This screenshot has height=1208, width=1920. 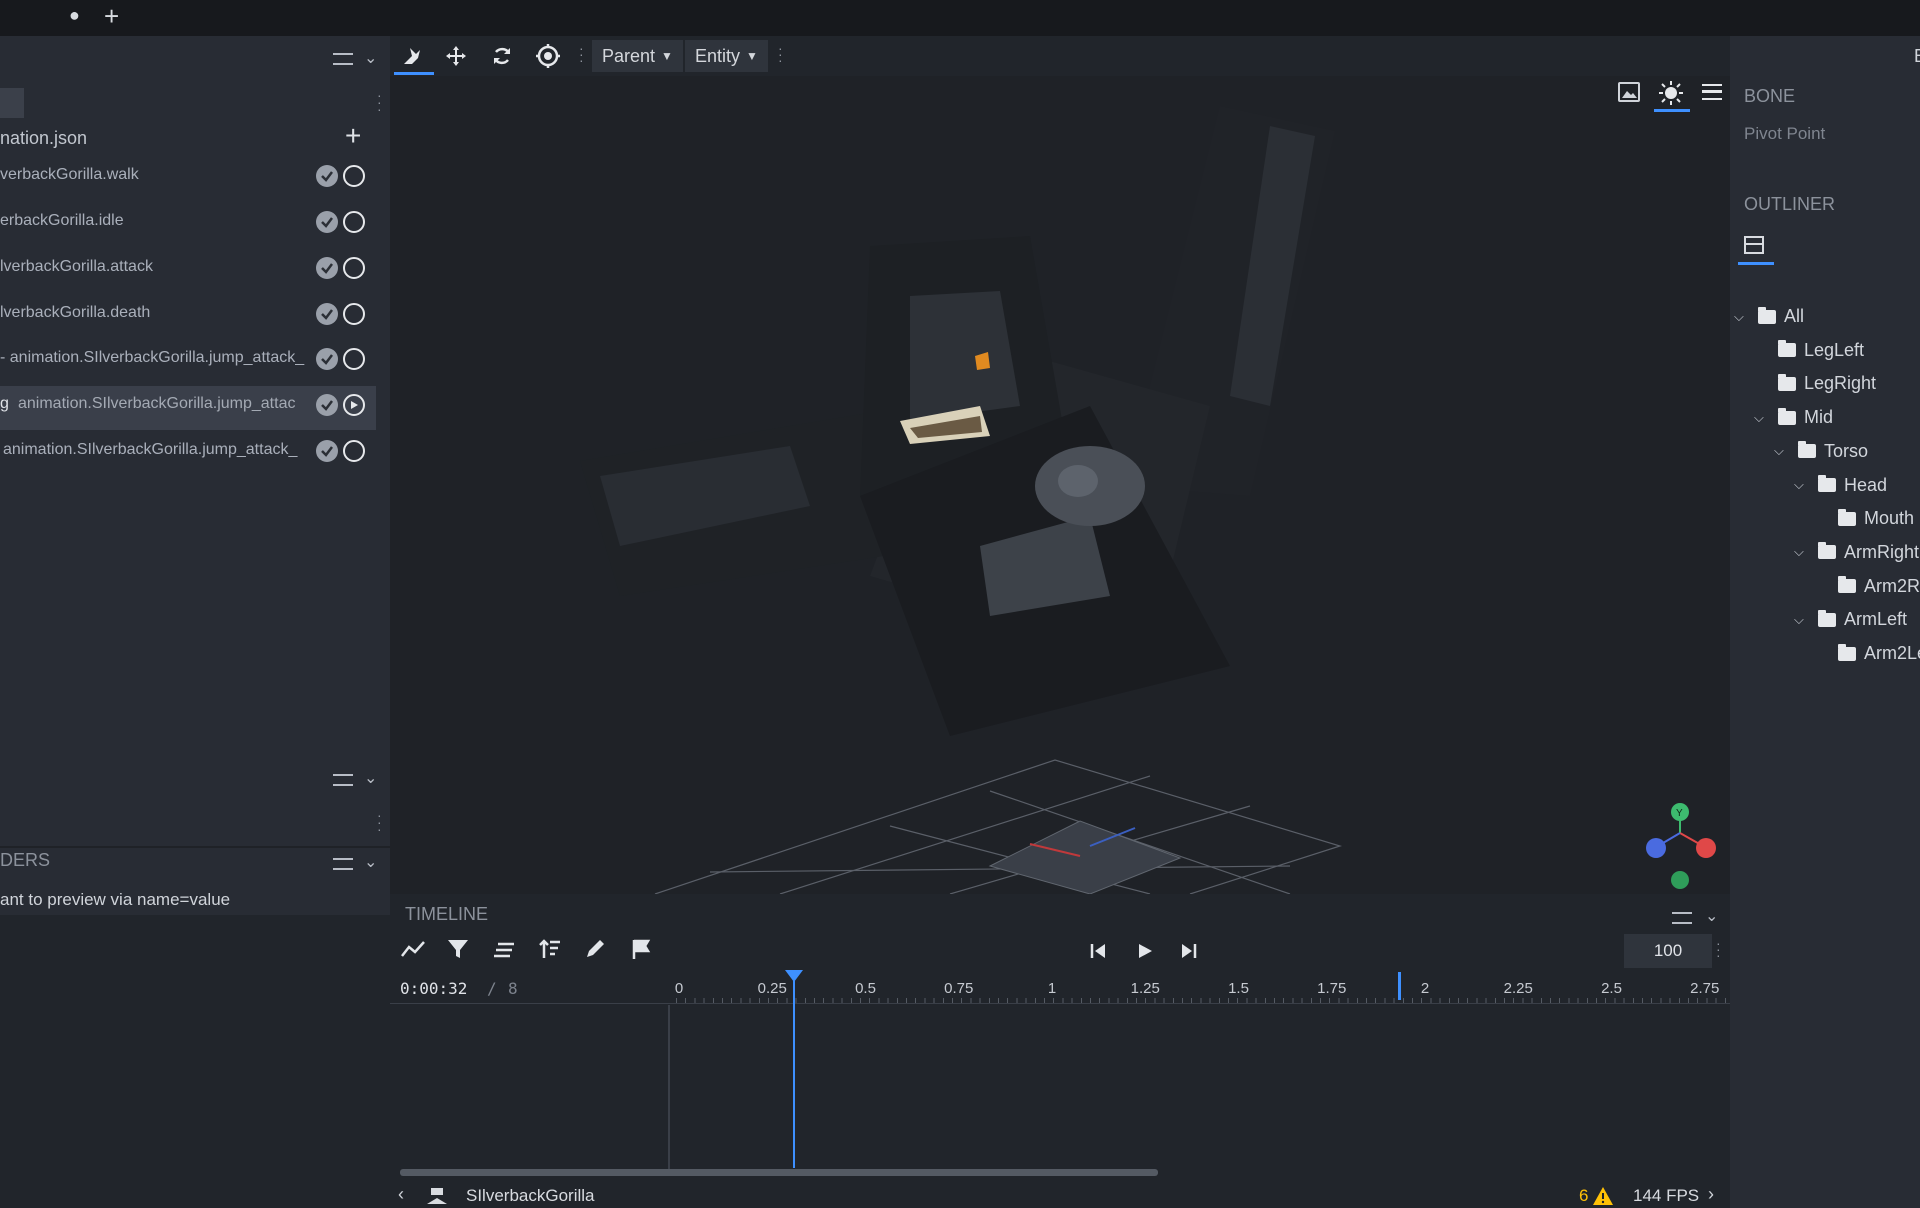 What do you see at coordinates (794, 1071) in the screenshot?
I see `playhead` at bounding box center [794, 1071].